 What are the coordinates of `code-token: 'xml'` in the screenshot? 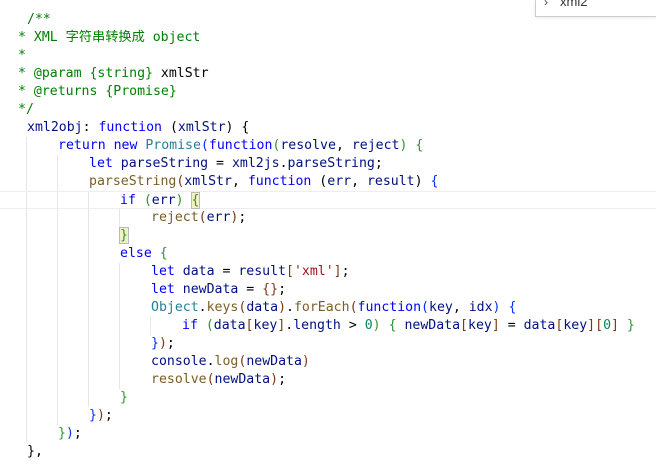 It's located at (313, 271).